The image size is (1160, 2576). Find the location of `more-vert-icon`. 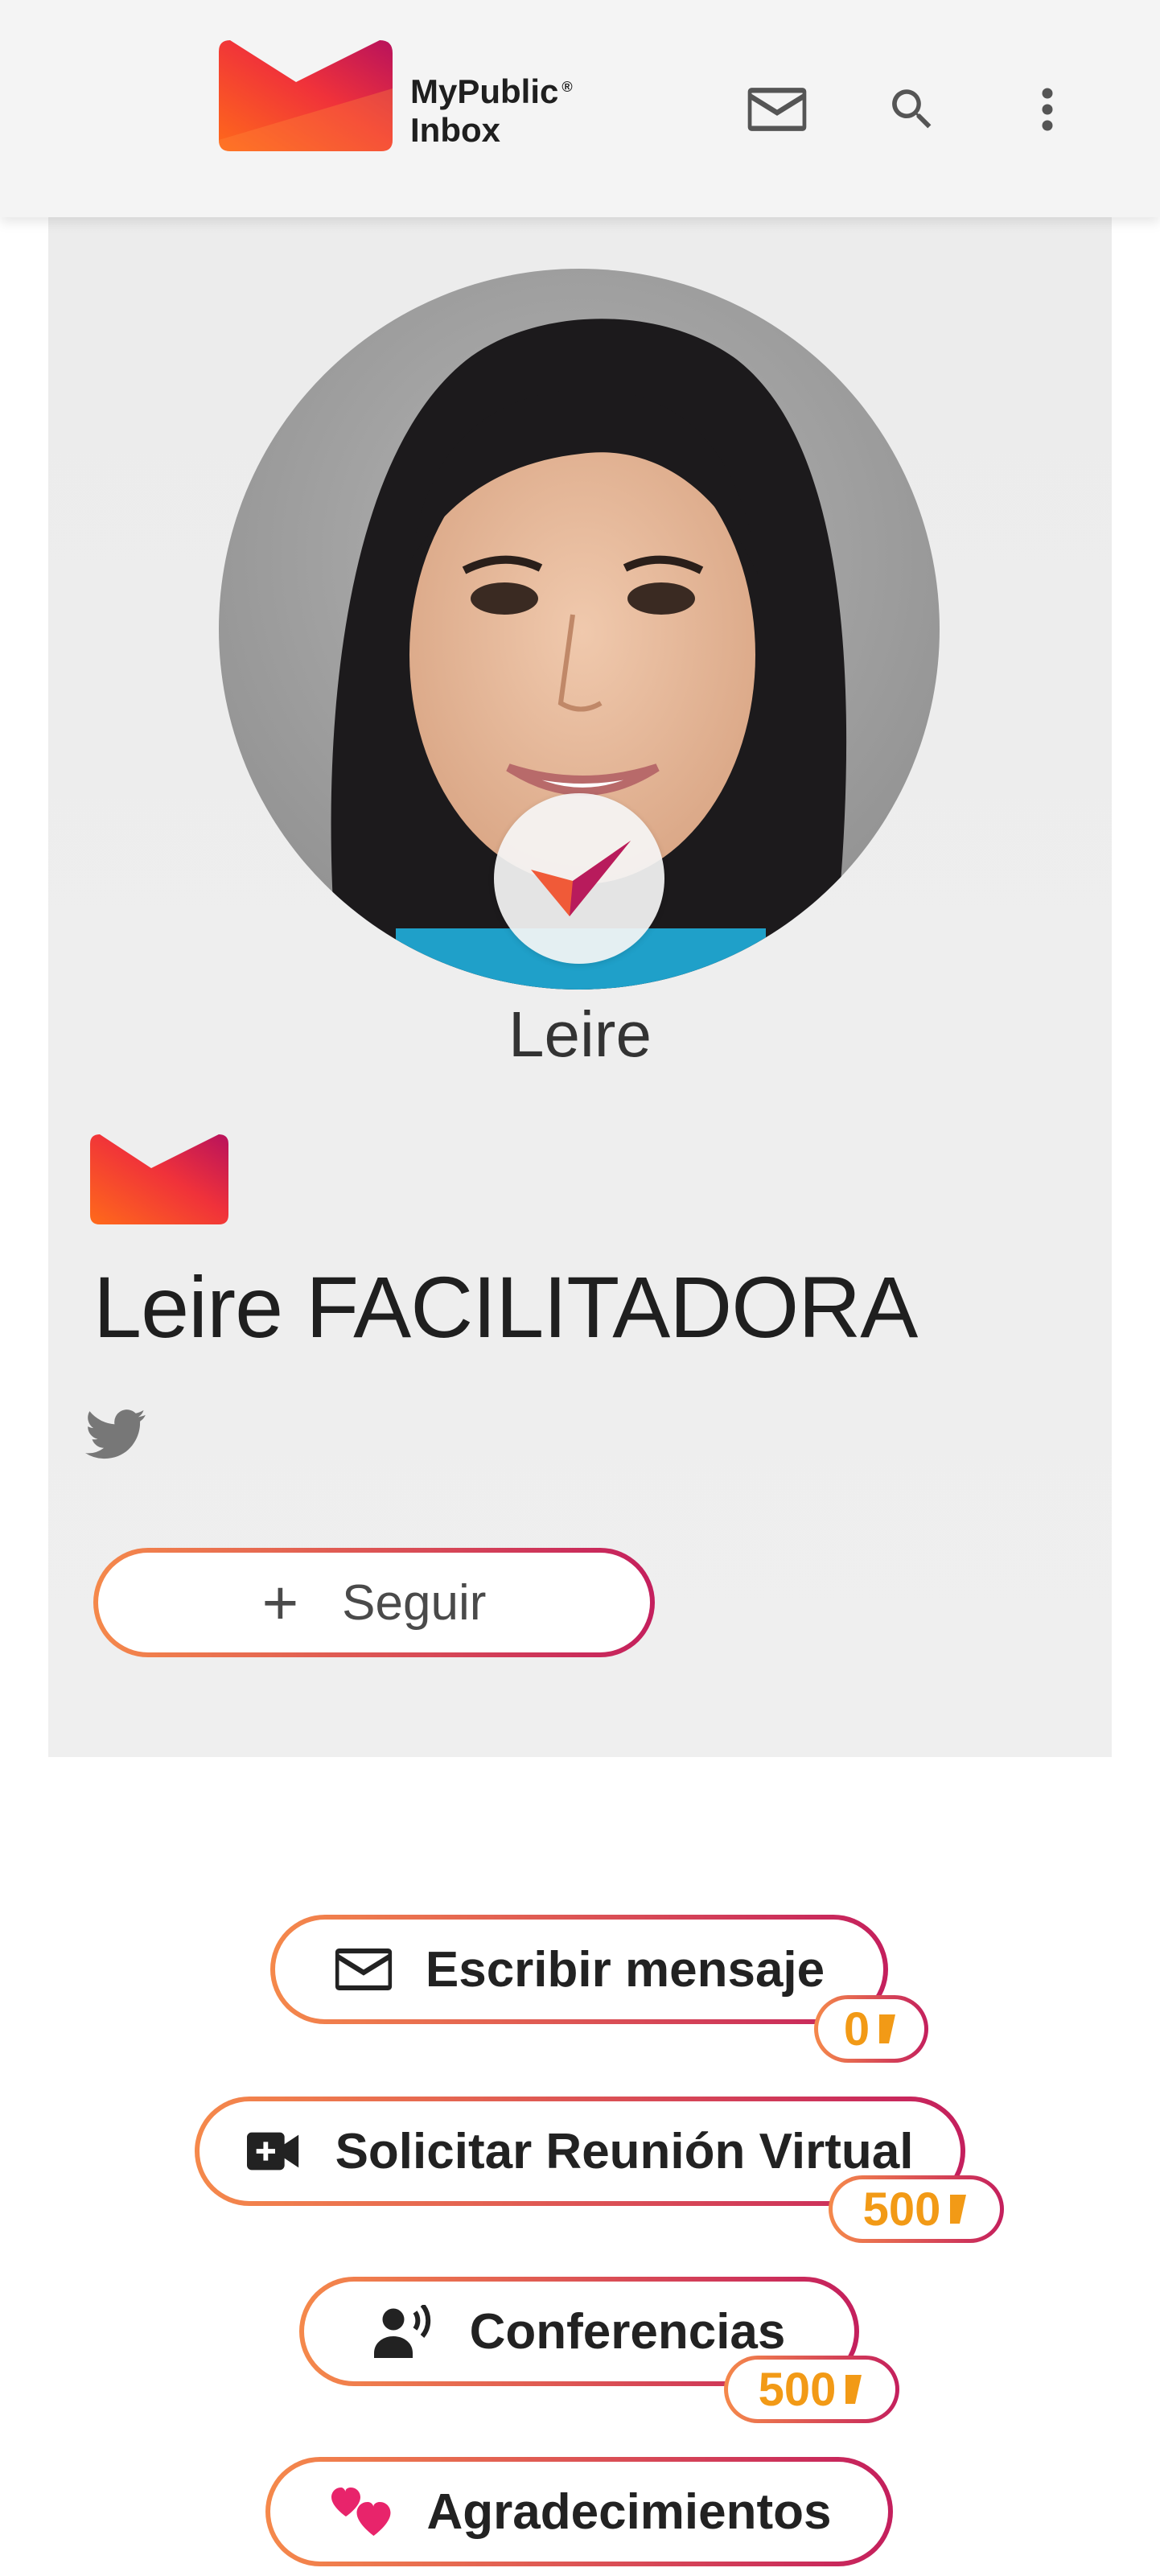

more-vert-icon is located at coordinates (1047, 109).